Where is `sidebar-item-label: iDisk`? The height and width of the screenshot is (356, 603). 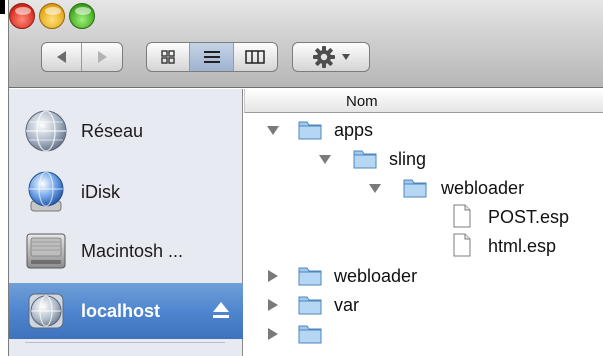
sidebar-item-label: iDisk is located at coordinates (100, 191).